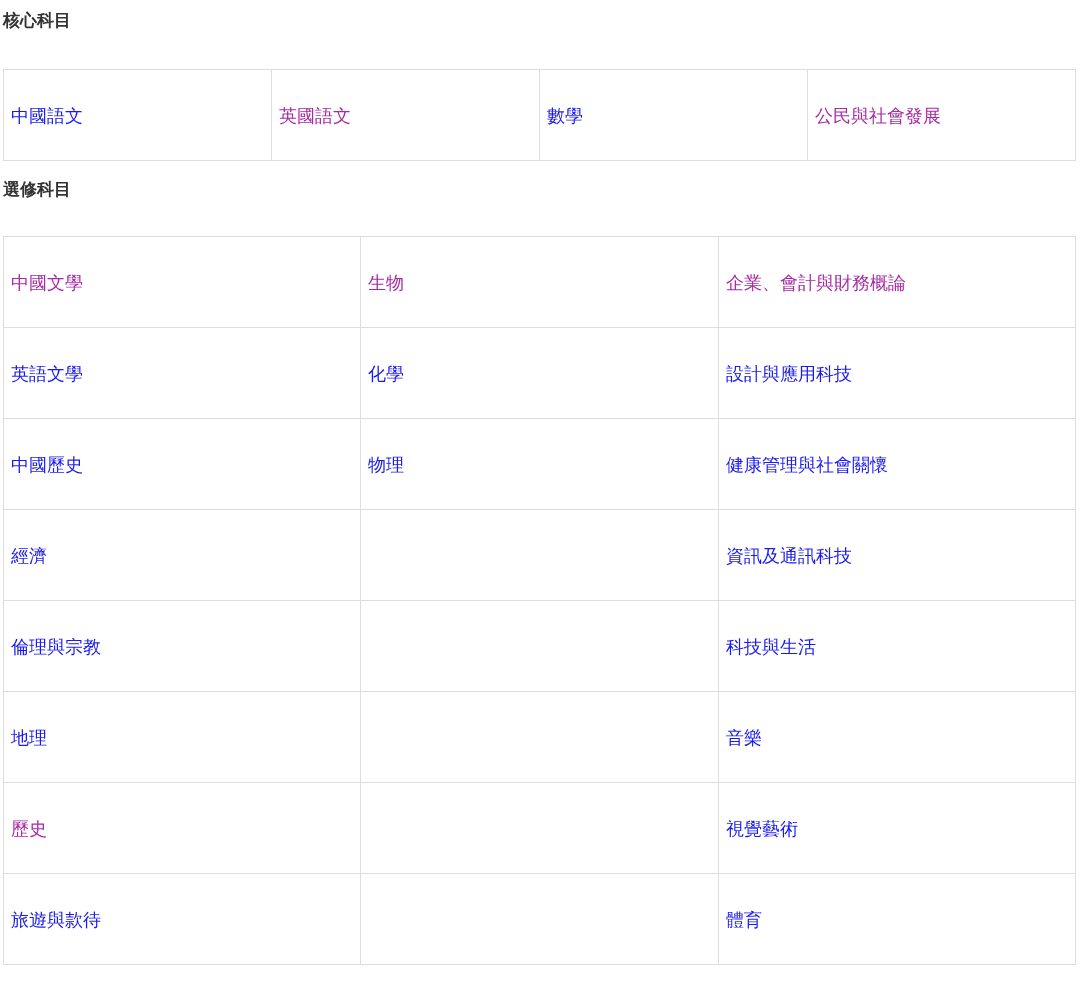  Describe the element at coordinates (37, 20) in the screenshot. I see `section-heading: 核心科目` at that location.